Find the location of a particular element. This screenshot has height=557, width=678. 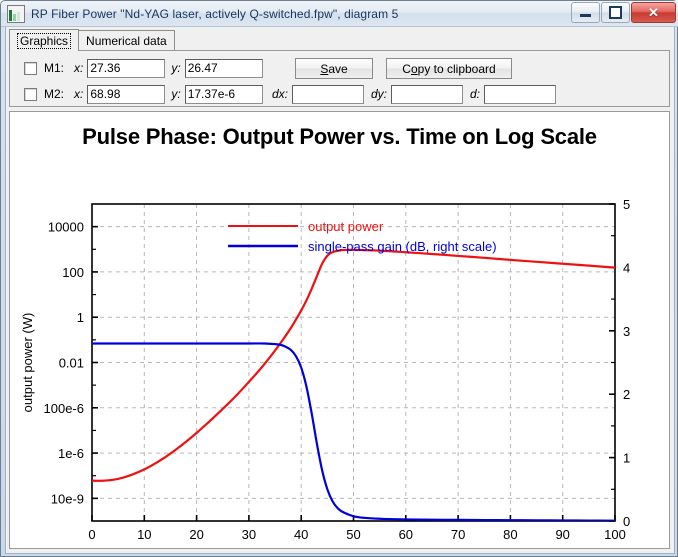

svg-text: 3 is located at coordinates (626, 331).